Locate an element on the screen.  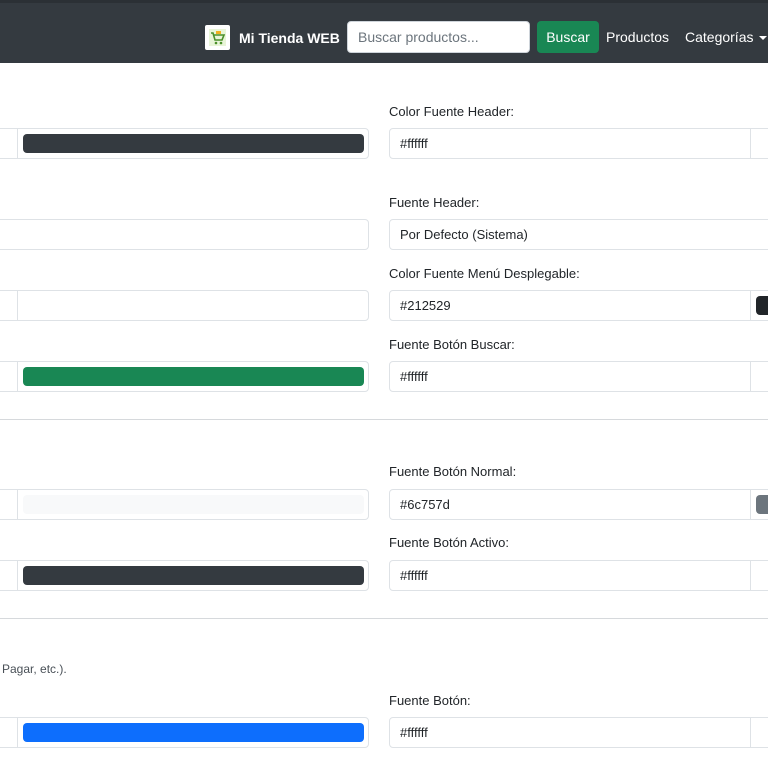
input-fuente-boton-normal: #6c757d is located at coordinates (570, 504).